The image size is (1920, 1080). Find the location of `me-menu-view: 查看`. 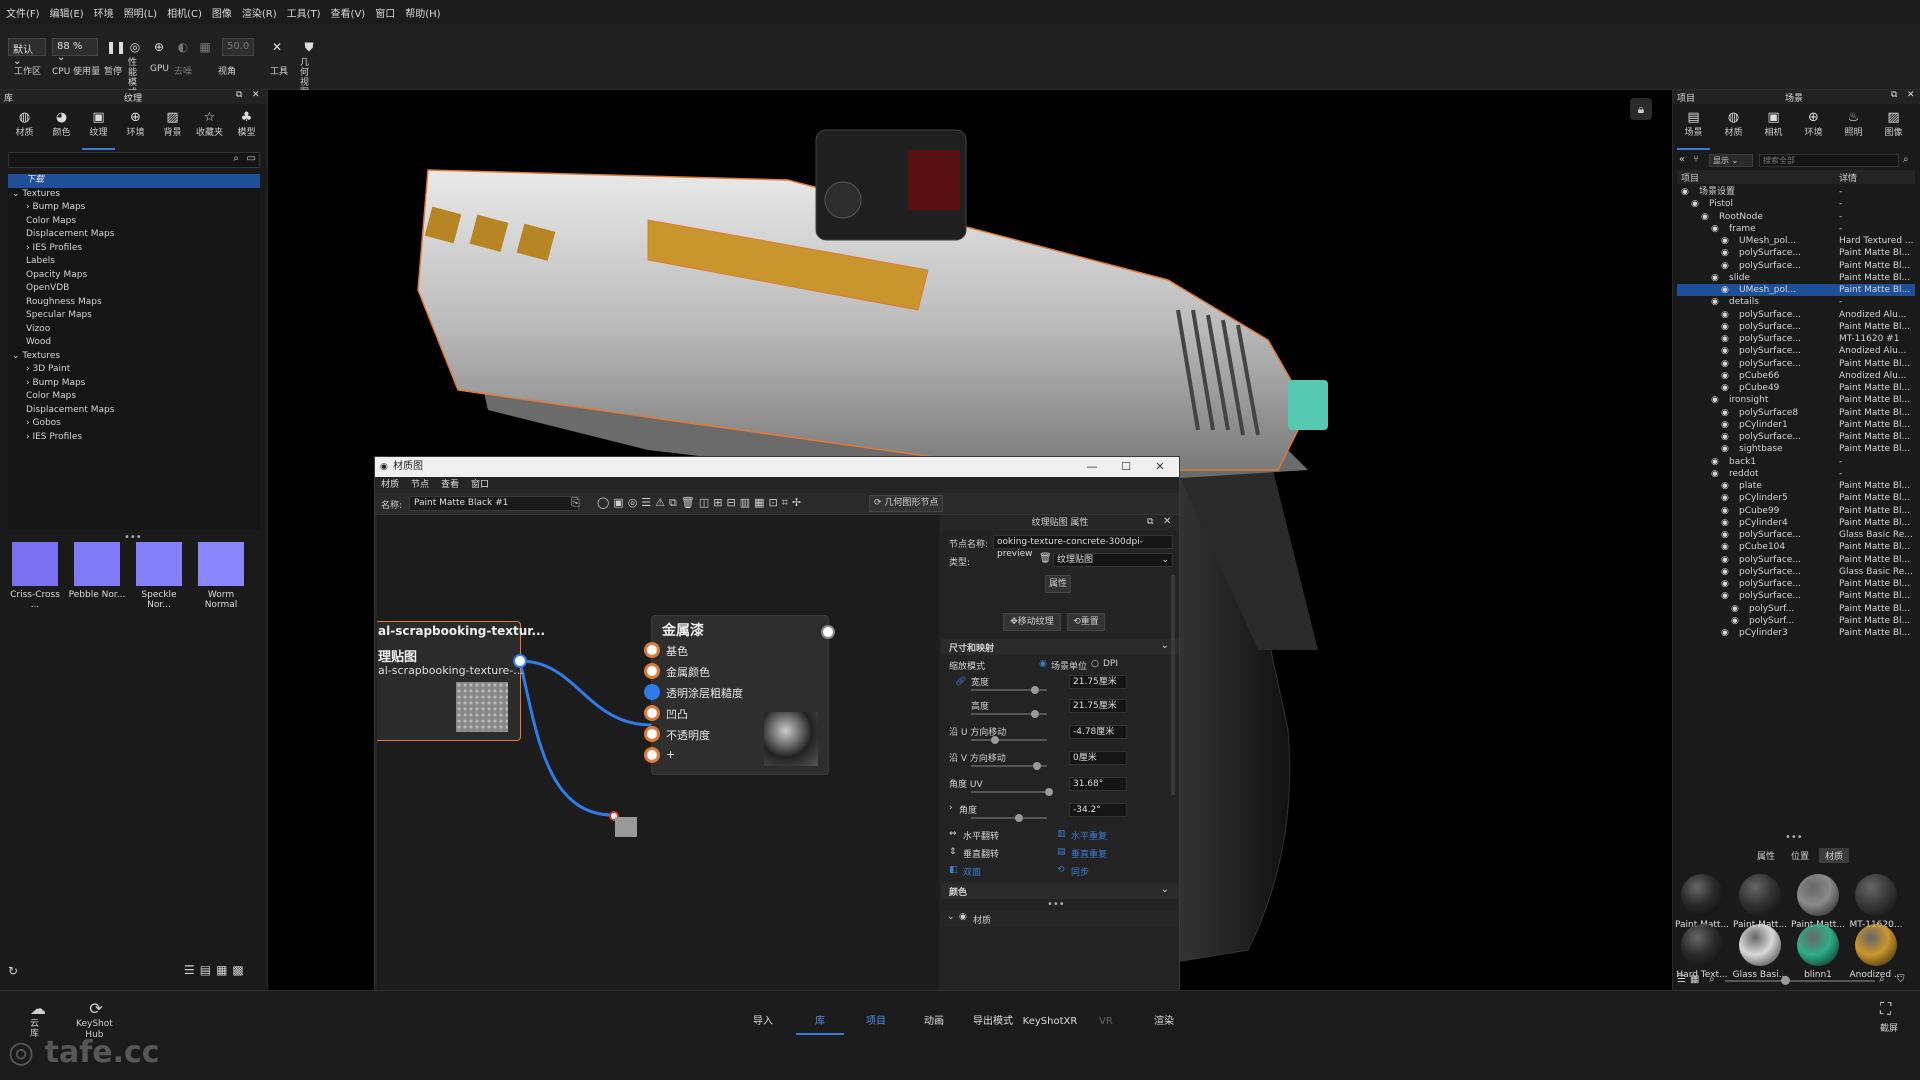

me-menu-view: 查看 is located at coordinates (450, 485).